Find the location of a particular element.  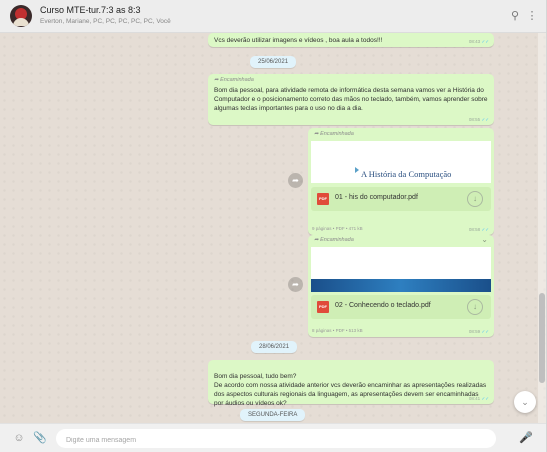

date-separator: SEGUNDA-FEIRA is located at coordinates (273, 415).